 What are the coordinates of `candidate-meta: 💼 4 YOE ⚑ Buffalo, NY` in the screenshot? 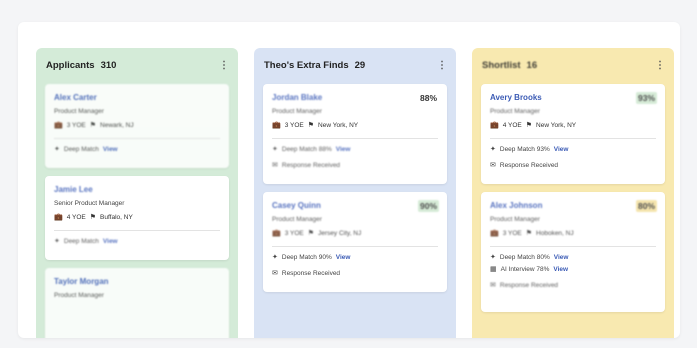 It's located at (137, 217).